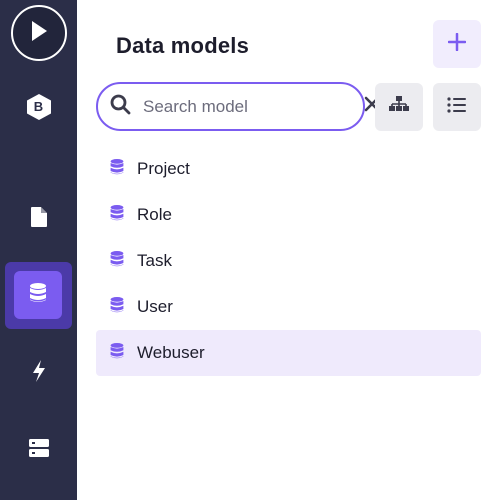  I want to click on sidebar-item-bootstrap: B, so click(38, 107).